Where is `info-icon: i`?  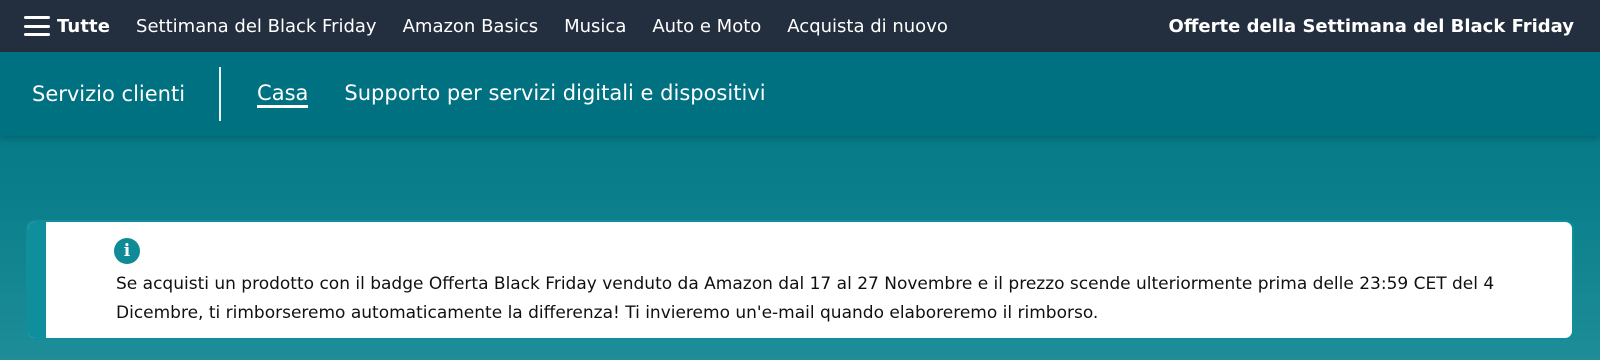
info-icon: i is located at coordinates (127, 251).